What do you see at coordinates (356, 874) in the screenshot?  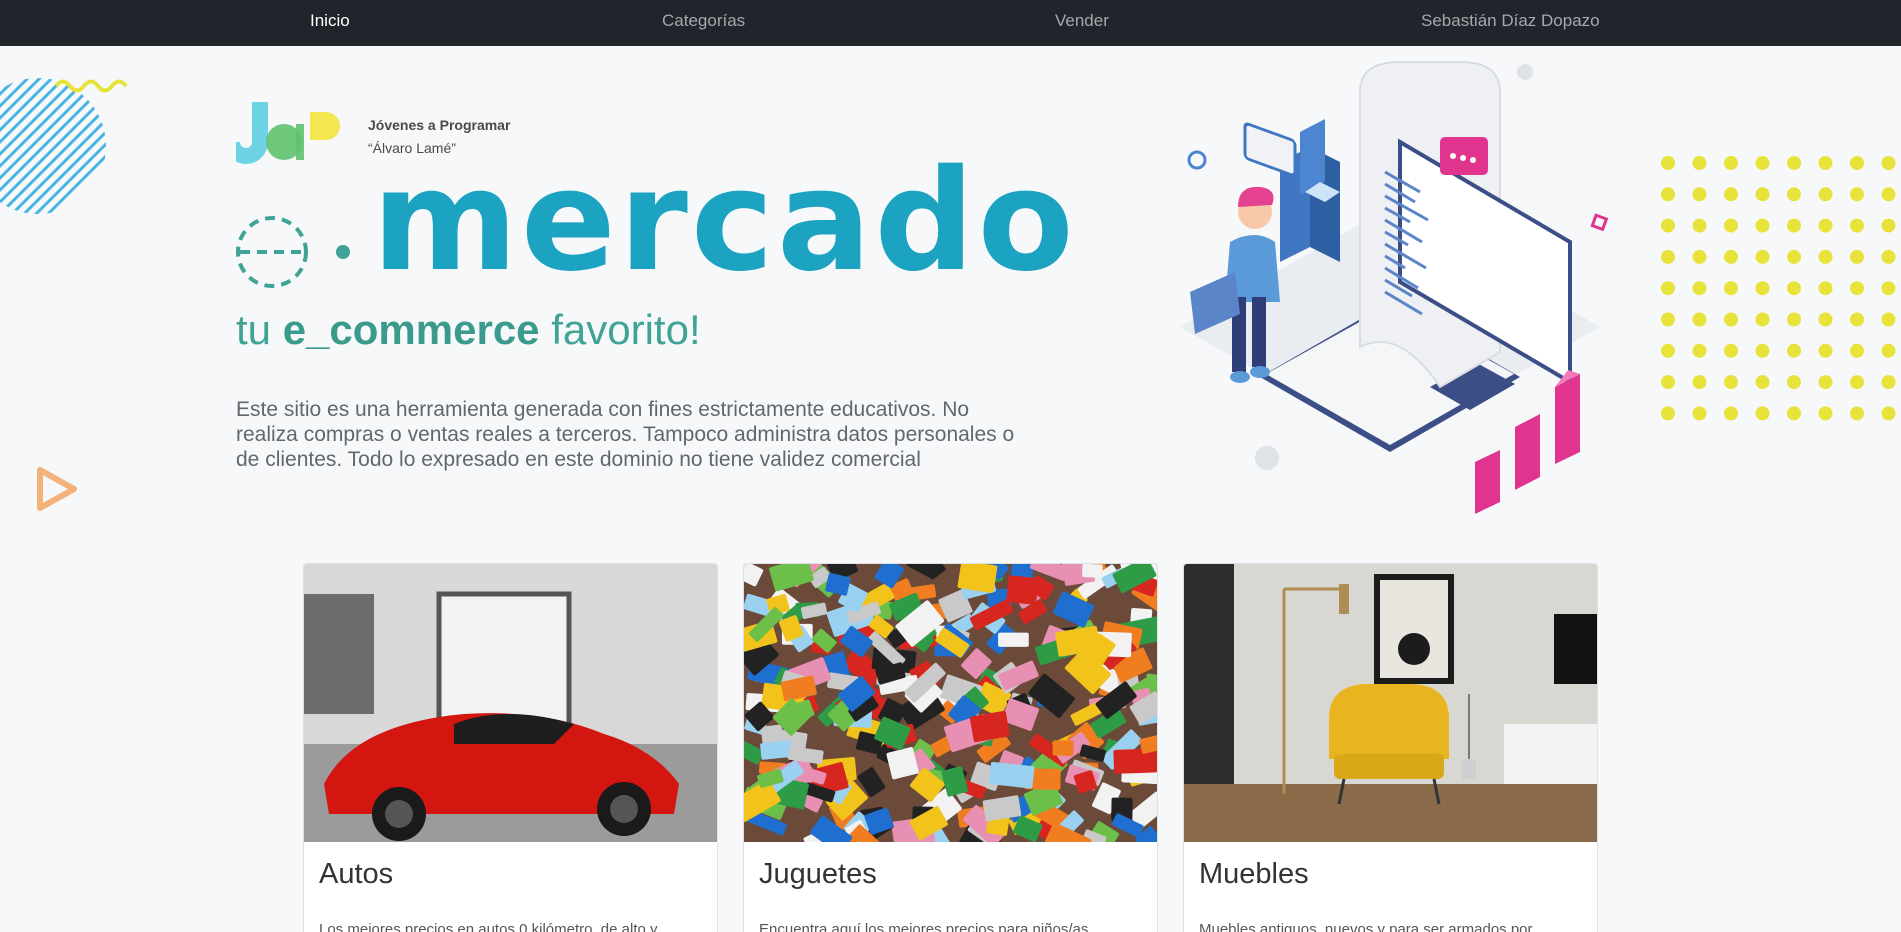 I see `card-title: Autos` at bounding box center [356, 874].